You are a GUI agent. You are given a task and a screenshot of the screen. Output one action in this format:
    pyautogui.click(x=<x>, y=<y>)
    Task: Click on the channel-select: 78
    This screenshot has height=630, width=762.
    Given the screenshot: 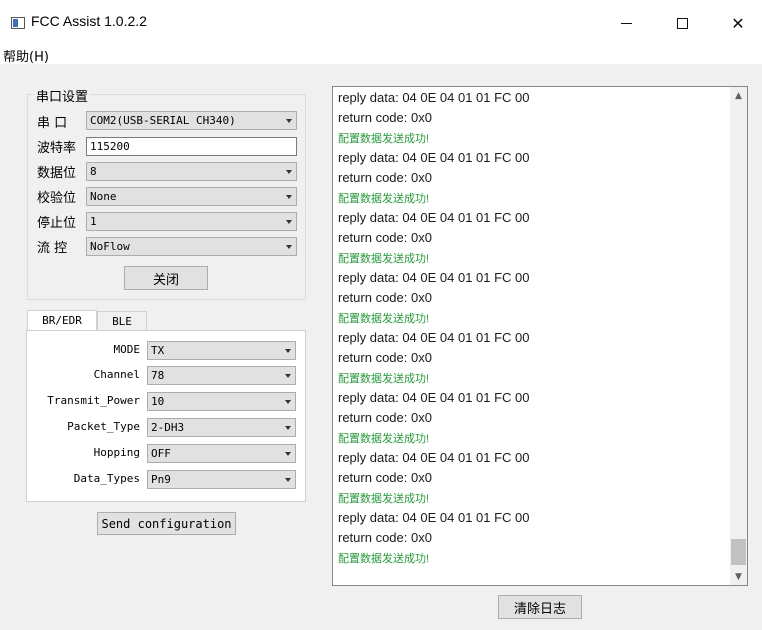 What is the action you would take?
    pyautogui.click(x=221, y=375)
    